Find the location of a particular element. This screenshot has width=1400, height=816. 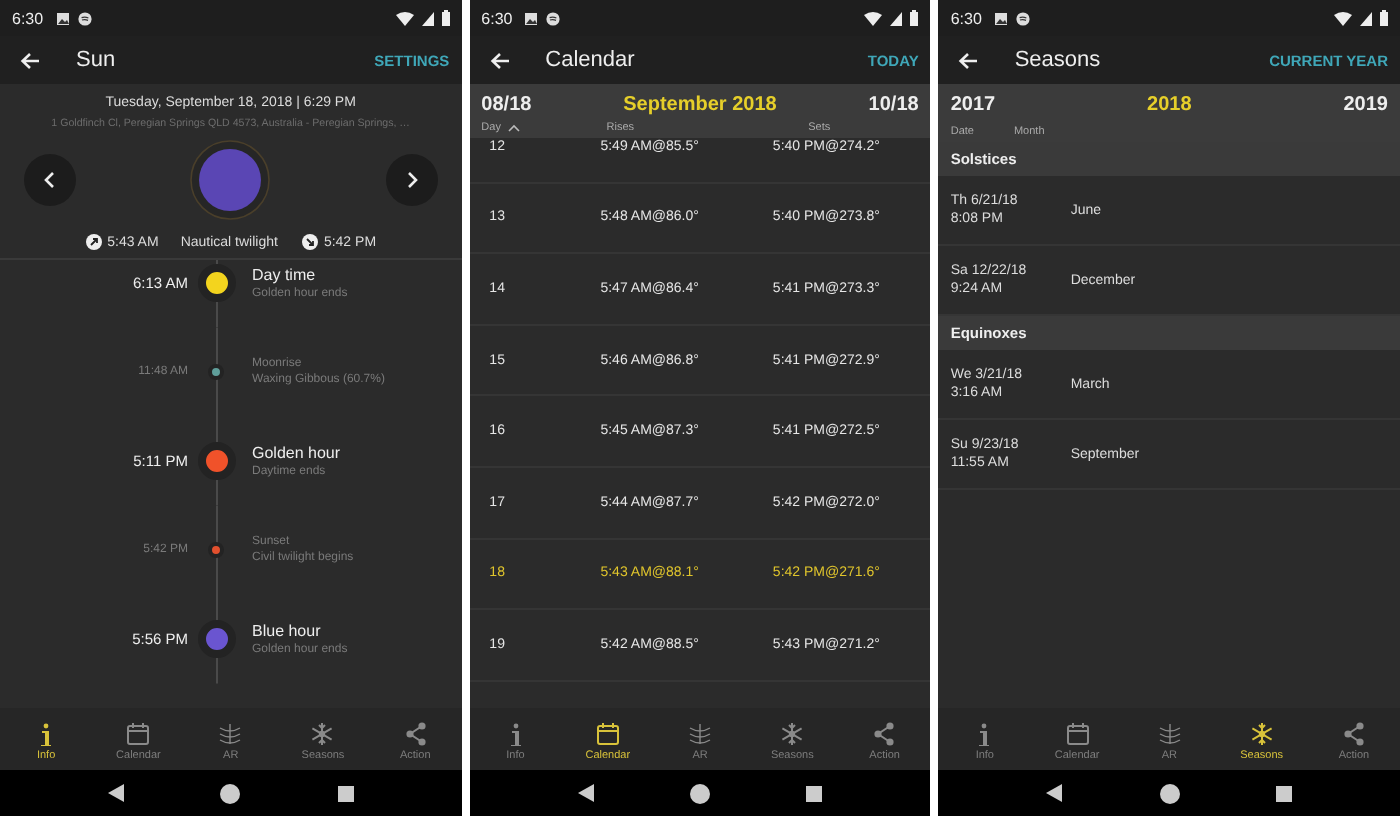

sort-caret-icon is located at coordinates (514, 128).